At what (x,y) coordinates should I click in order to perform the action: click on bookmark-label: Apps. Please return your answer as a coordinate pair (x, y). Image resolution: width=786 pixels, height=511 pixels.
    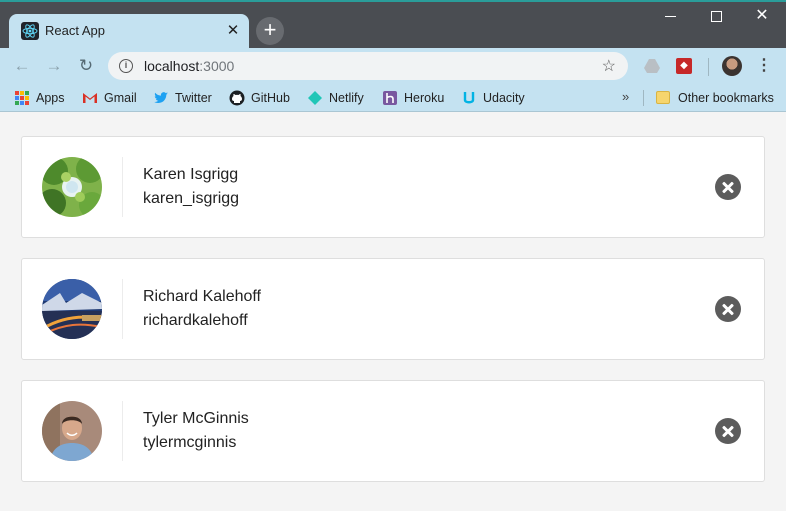
    Looking at the image, I should click on (50, 98).